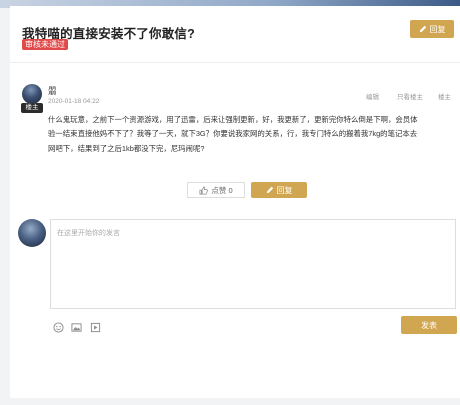 This screenshot has height=405, width=460. Describe the element at coordinates (32, 108) in the screenshot. I see `host-tag: 楼主` at that location.